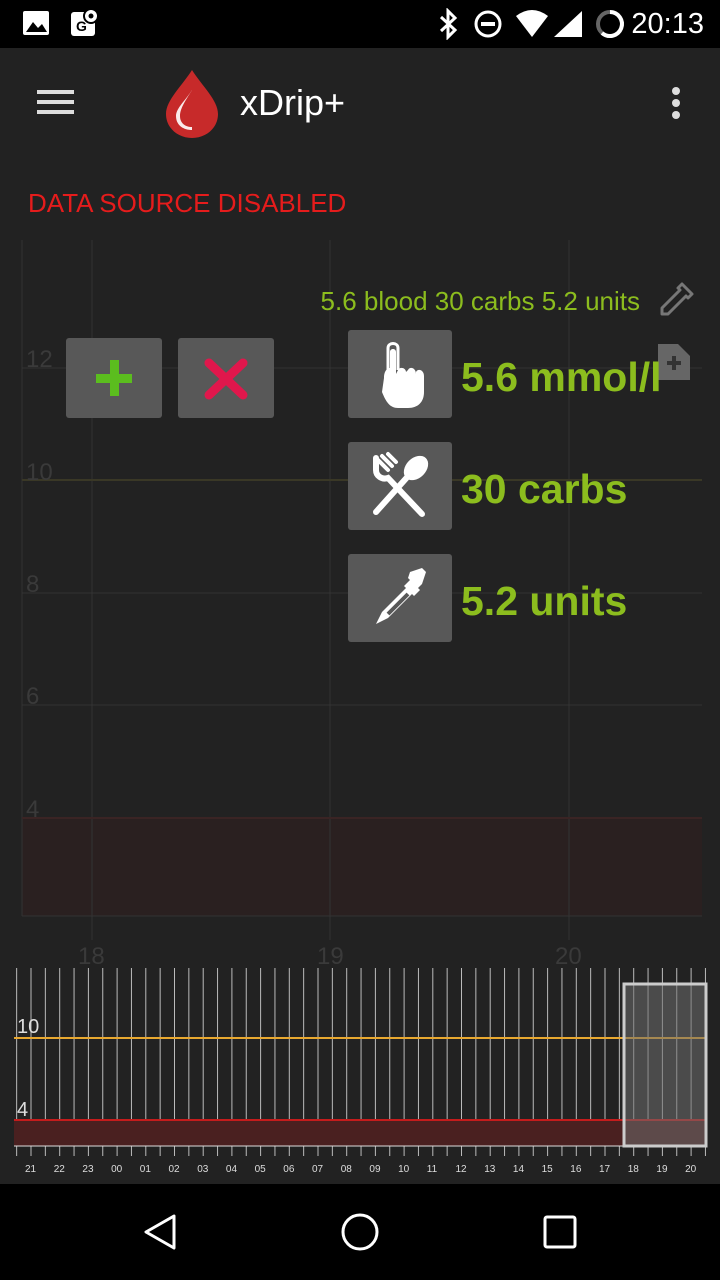 This screenshot has width=720, height=1280. I want to click on hour-tick-label: 16, so click(576, 1169).